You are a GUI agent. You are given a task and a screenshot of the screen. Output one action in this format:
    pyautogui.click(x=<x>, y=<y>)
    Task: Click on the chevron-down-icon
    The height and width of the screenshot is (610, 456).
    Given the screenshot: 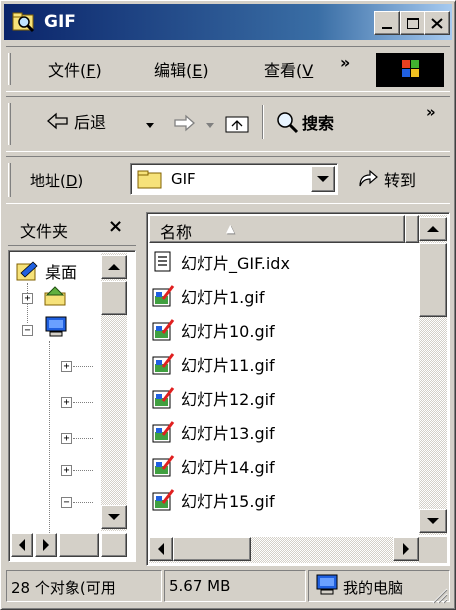 What is the action you would take?
    pyautogui.click(x=323, y=179)
    